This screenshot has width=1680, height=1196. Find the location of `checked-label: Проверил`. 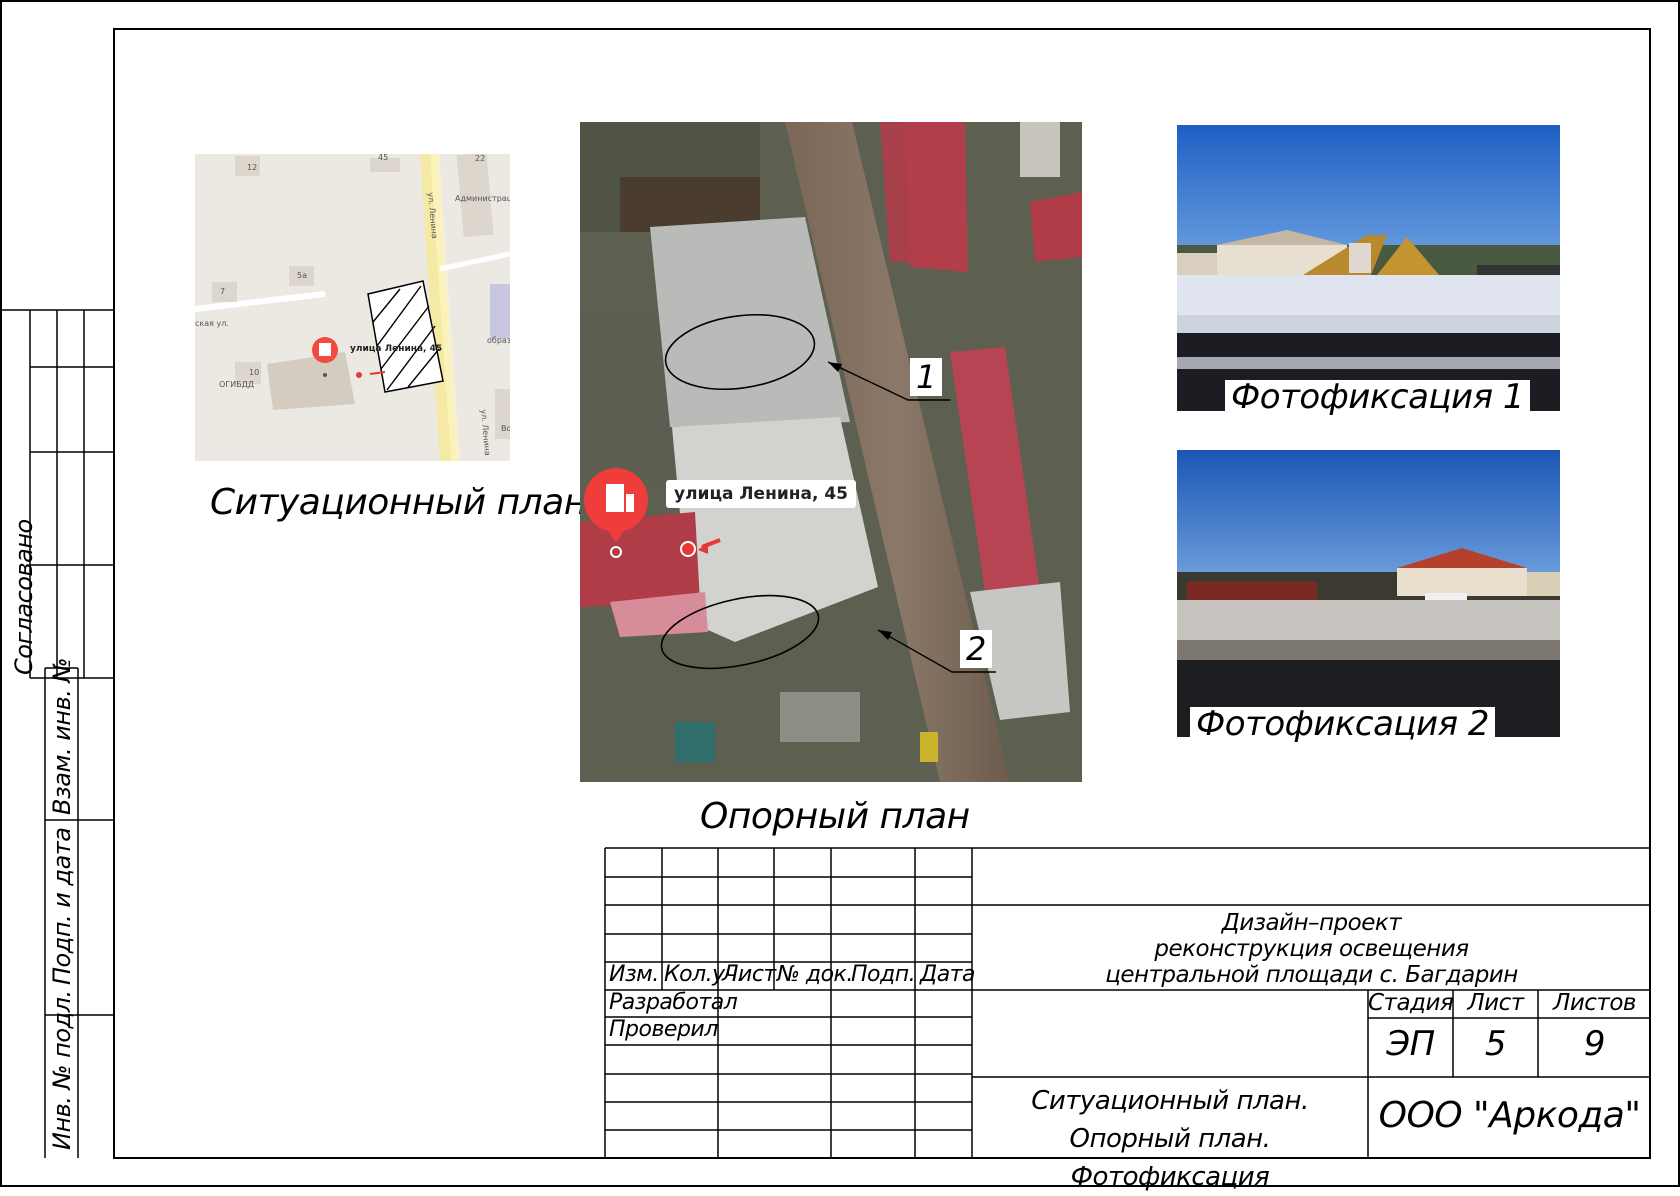

checked-label: Проверил is located at coordinates (663, 1029).